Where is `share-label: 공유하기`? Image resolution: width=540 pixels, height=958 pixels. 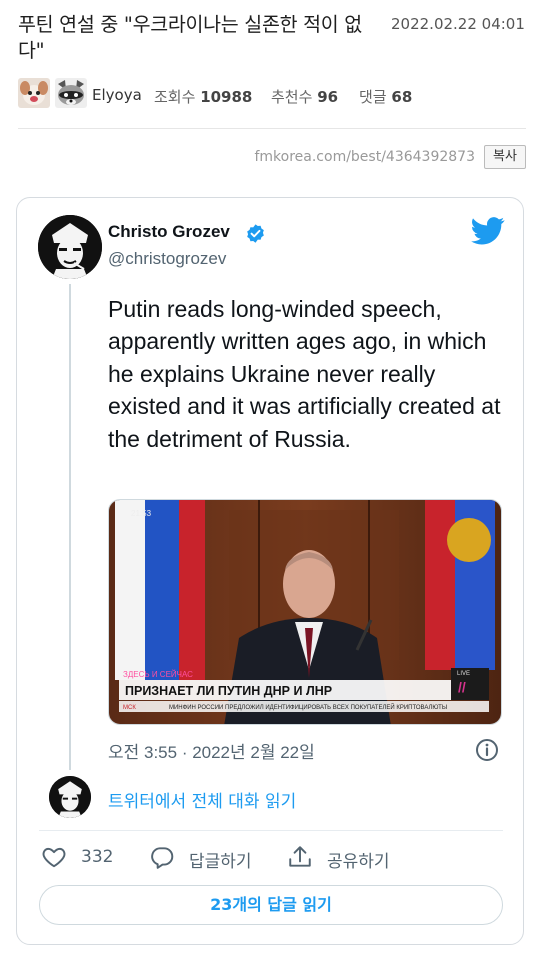 share-label: 공유하기 is located at coordinates (358, 862).